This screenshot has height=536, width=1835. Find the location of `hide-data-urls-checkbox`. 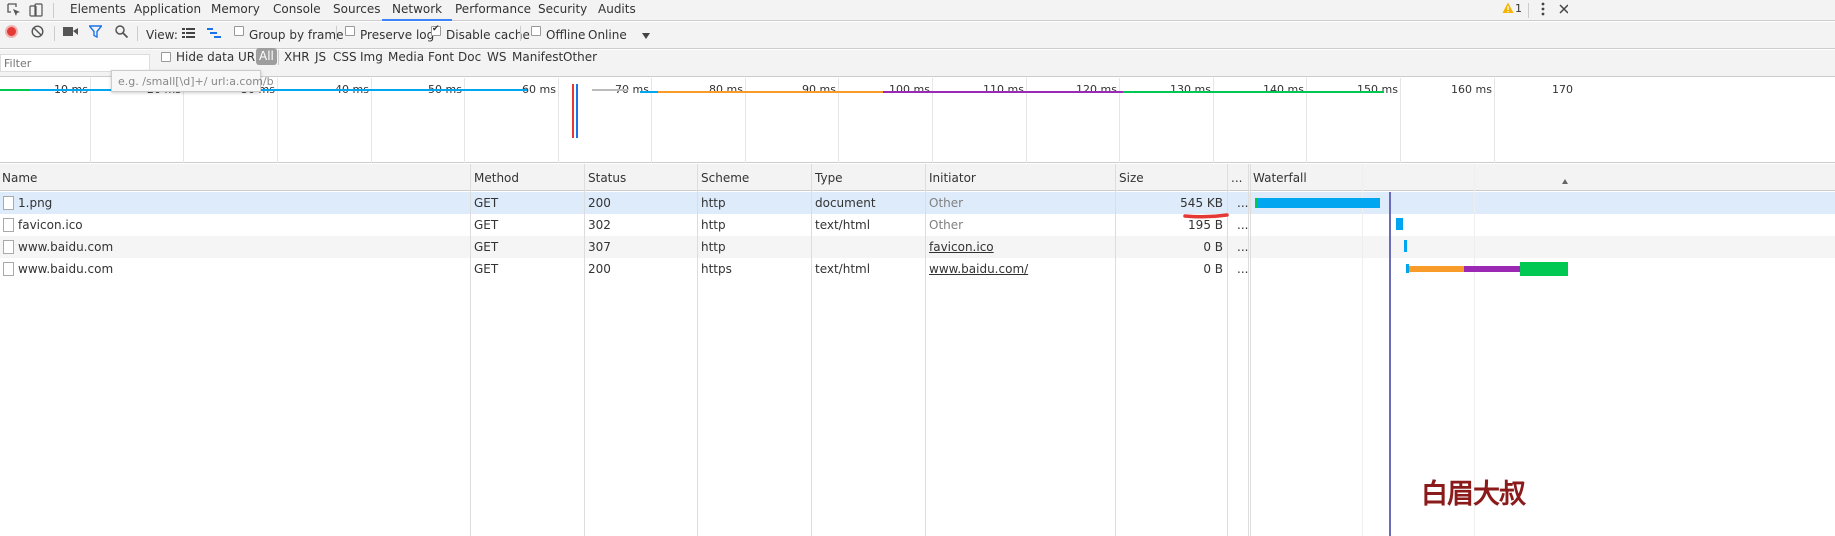

hide-data-urls-checkbox is located at coordinates (166, 57).